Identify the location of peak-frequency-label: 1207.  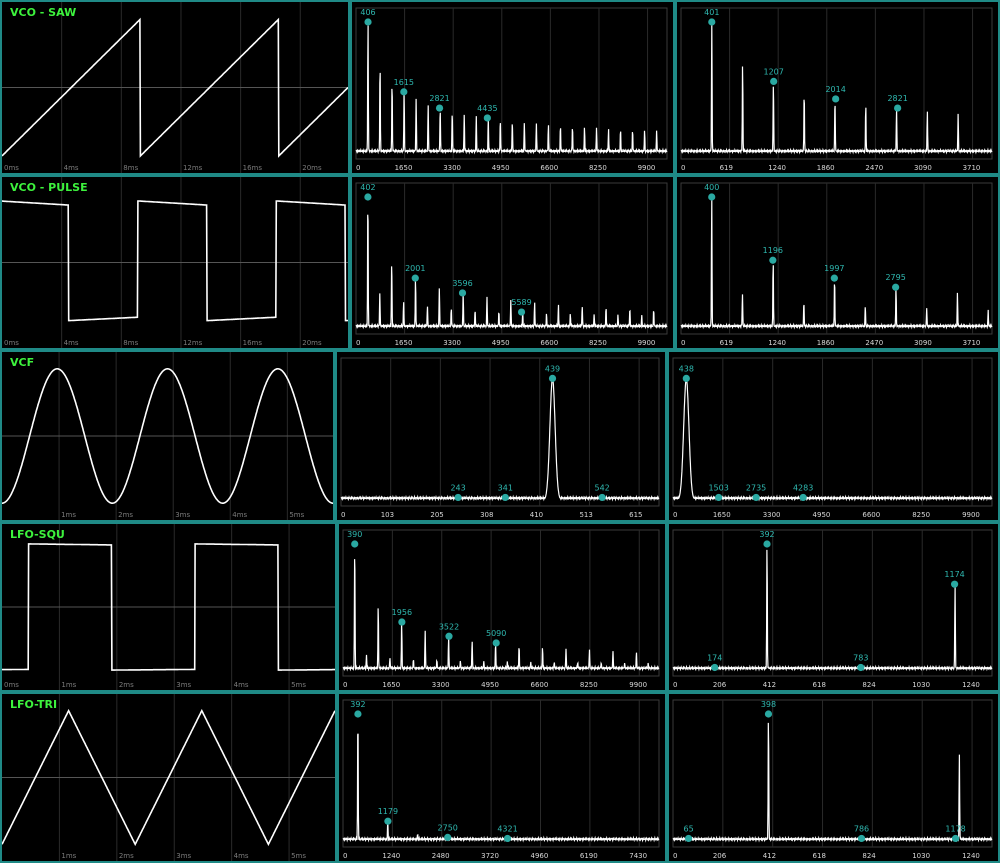
(774, 71).